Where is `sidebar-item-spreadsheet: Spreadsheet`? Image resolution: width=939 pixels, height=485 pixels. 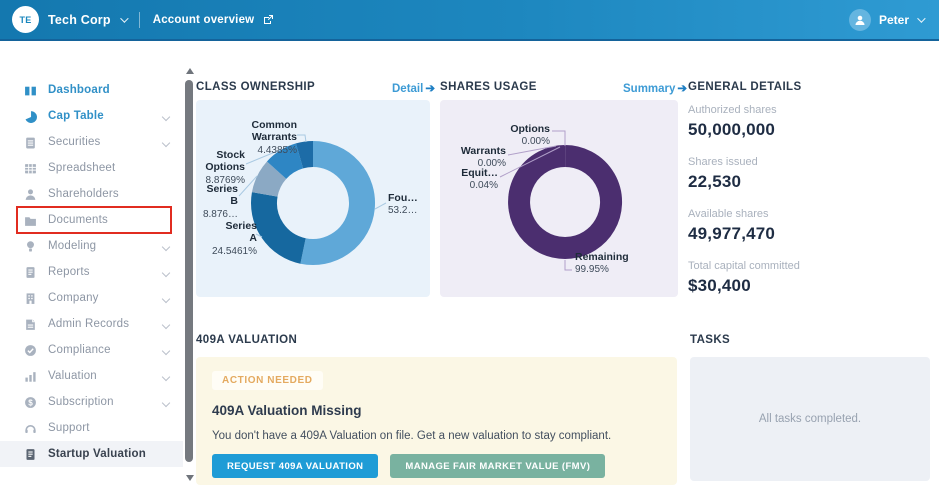
sidebar-item-spreadsheet: Spreadsheet is located at coordinates (91, 168).